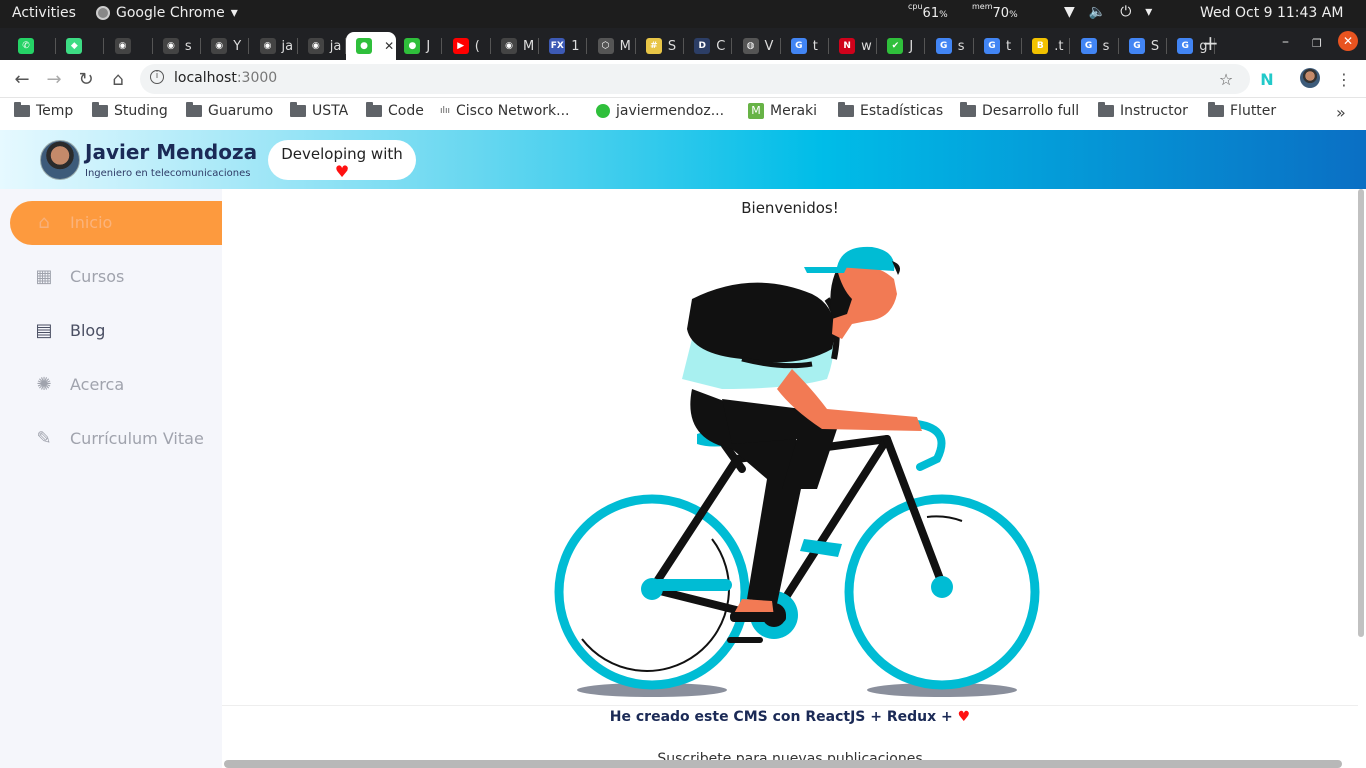 The height and width of the screenshot is (768, 1366). I want to click on tab-18: ✔ J, so click(901, 46).